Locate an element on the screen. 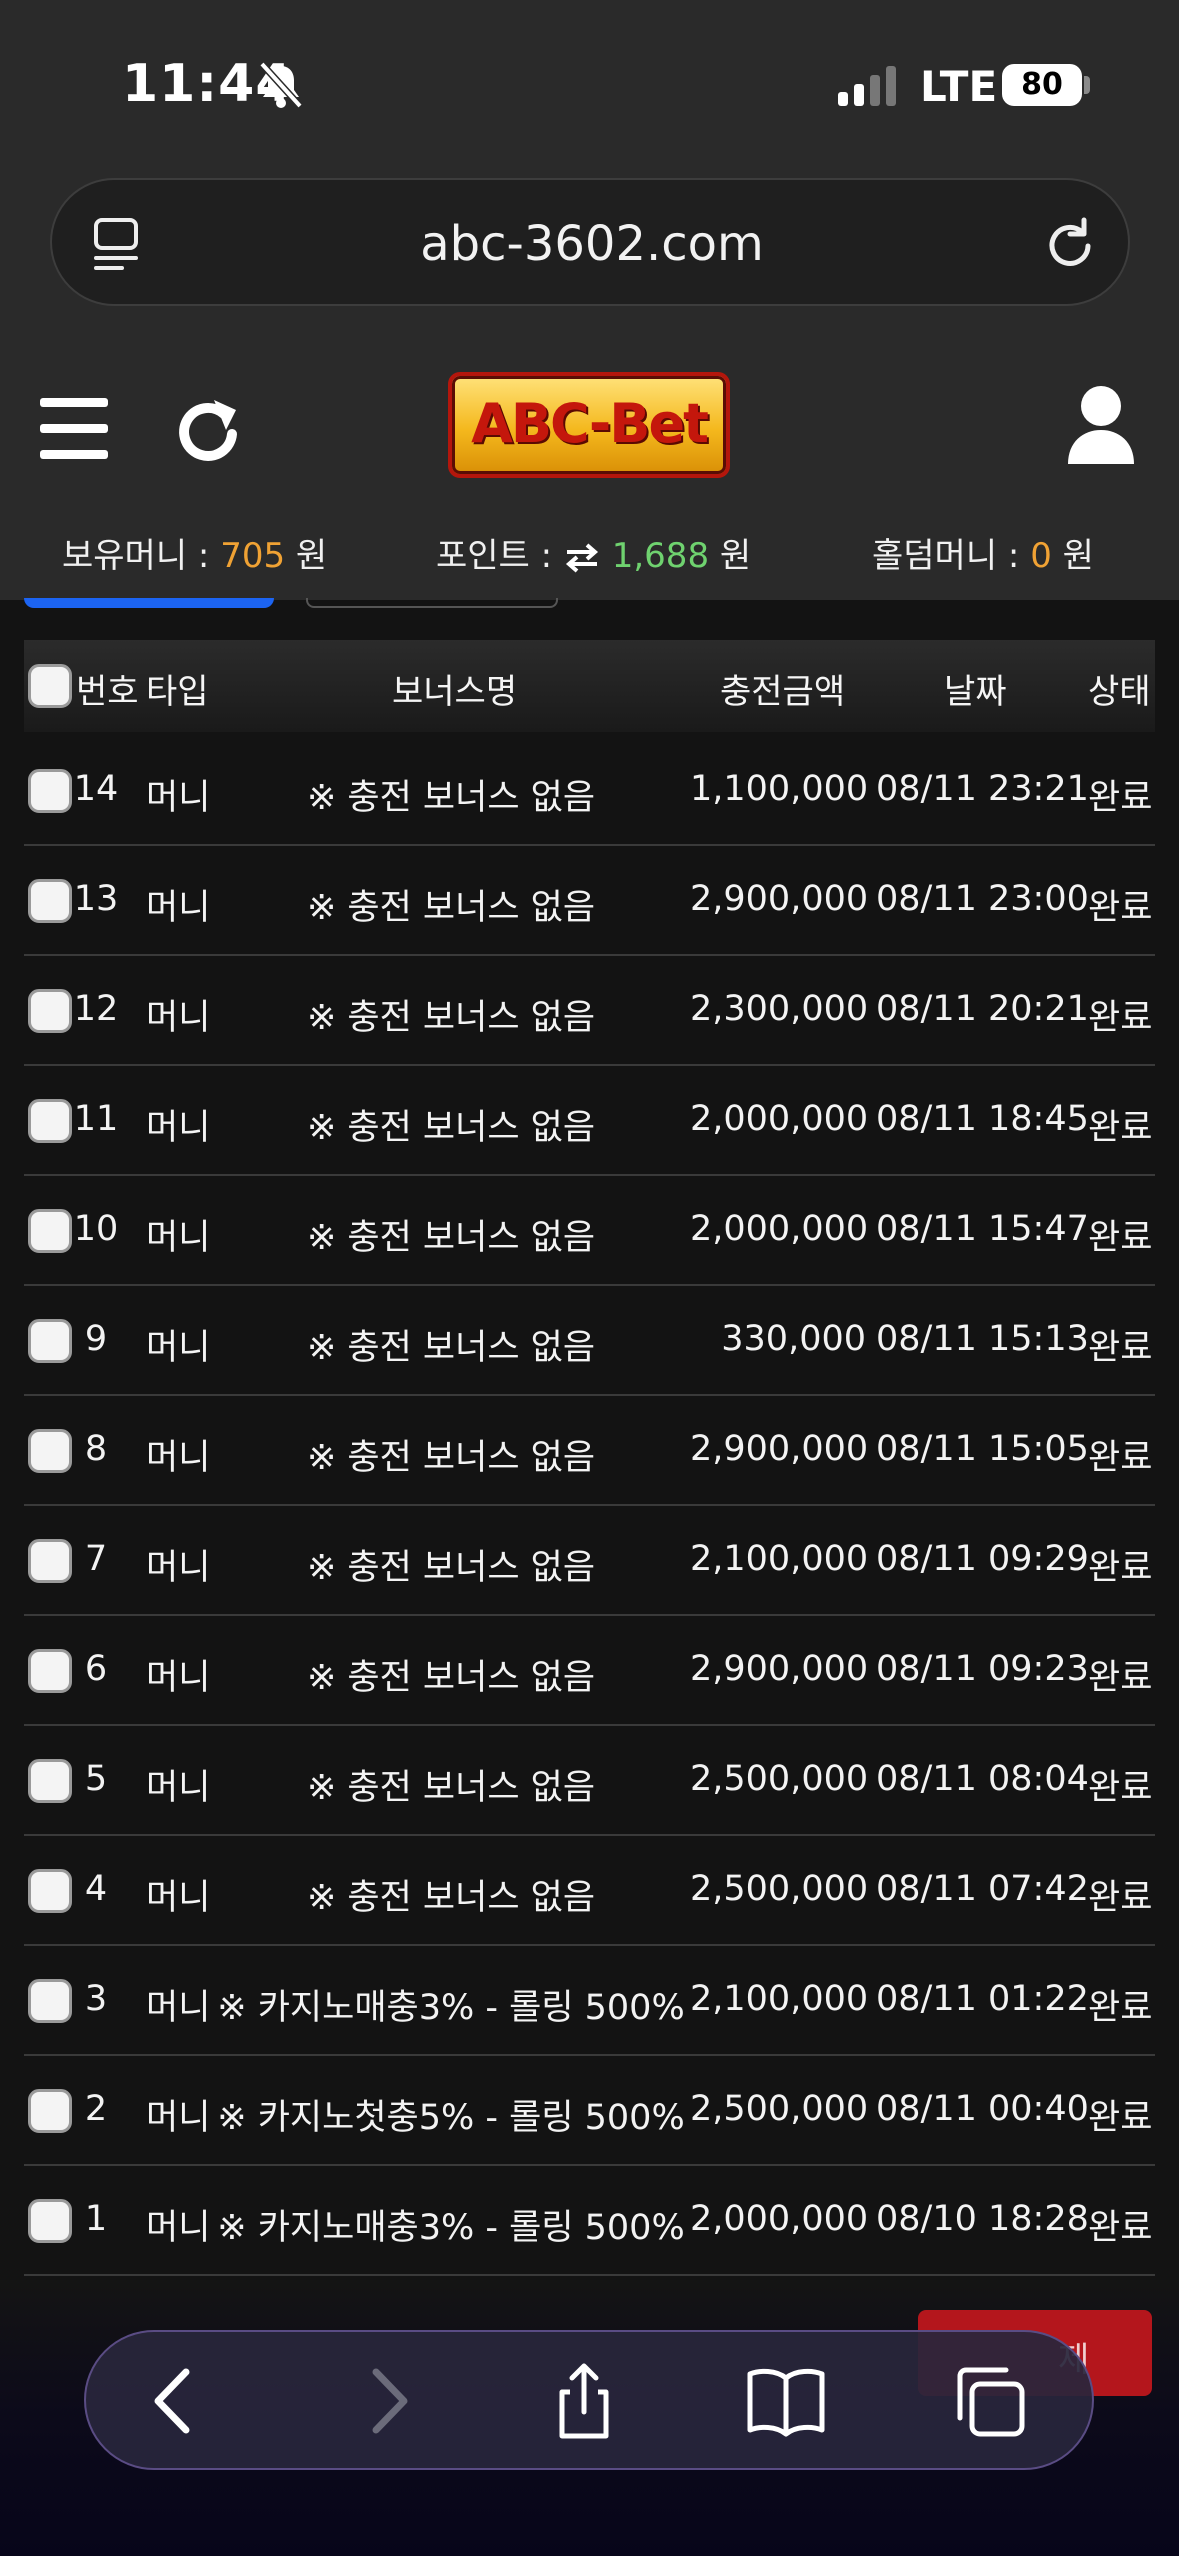 The width and height of the screenshot is (1179, 2556). row-amount: 2,000,000 is located at coordinates (779, 1119).